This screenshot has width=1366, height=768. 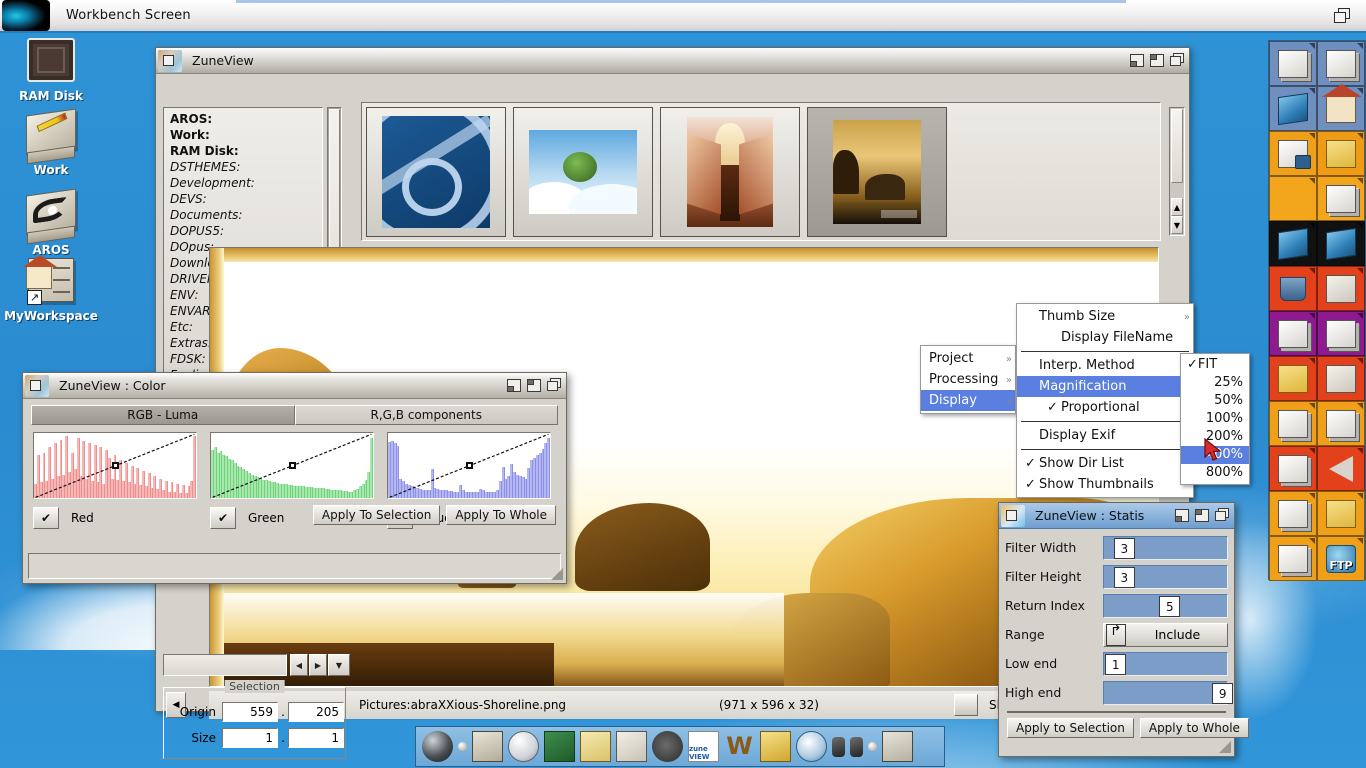 I want to click on histogram-red, so click(x=115, y=465).